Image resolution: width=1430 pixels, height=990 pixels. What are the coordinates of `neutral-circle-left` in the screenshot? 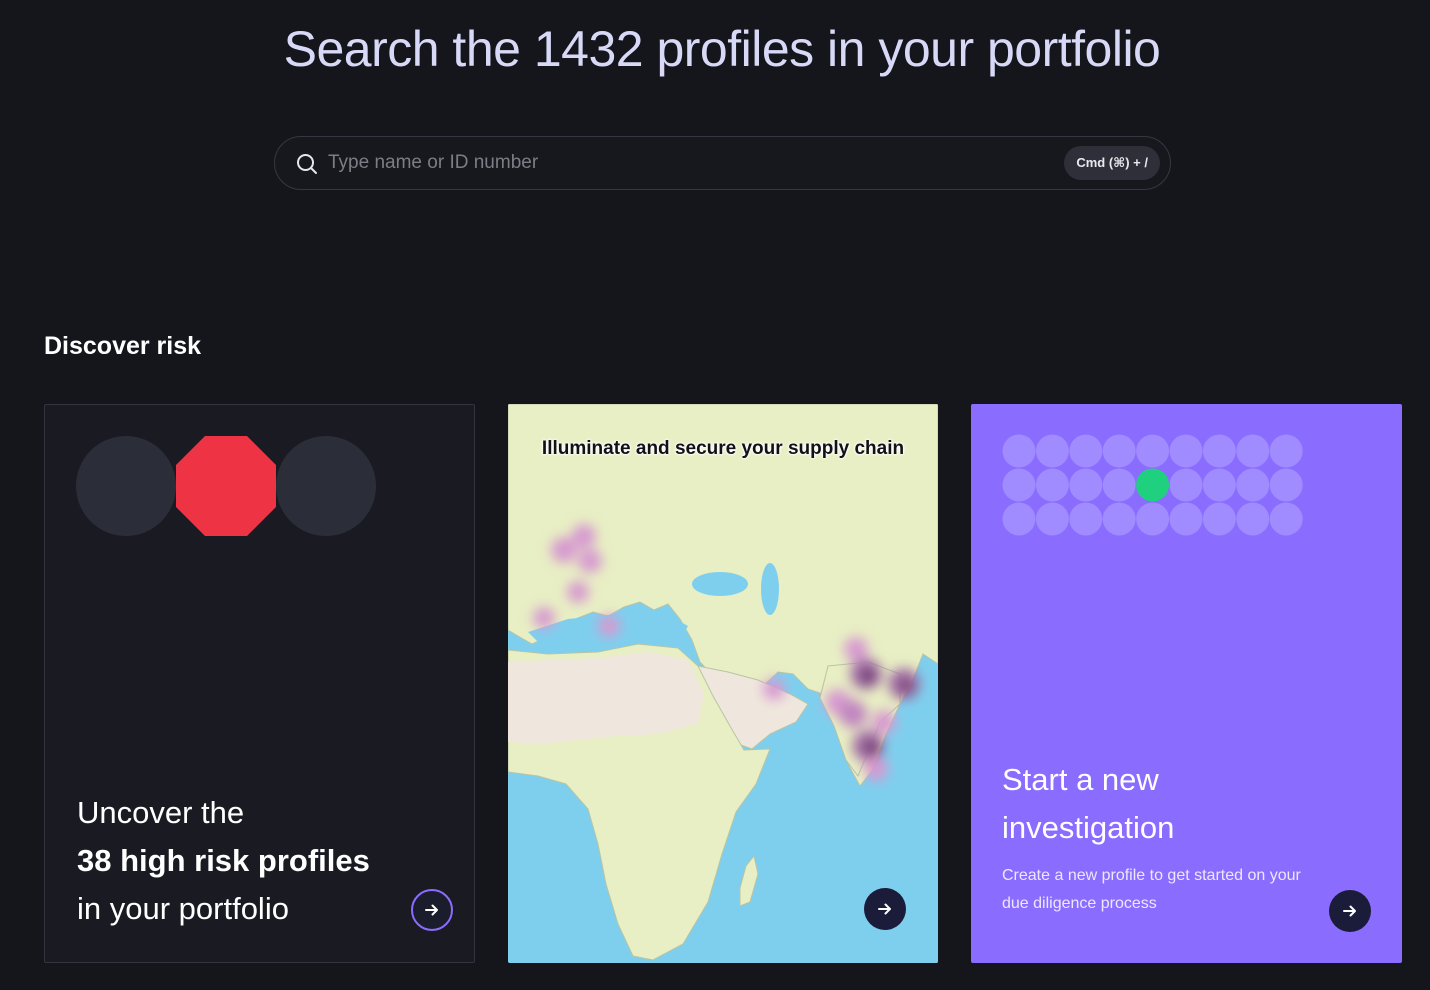 It's located at (126, 486).